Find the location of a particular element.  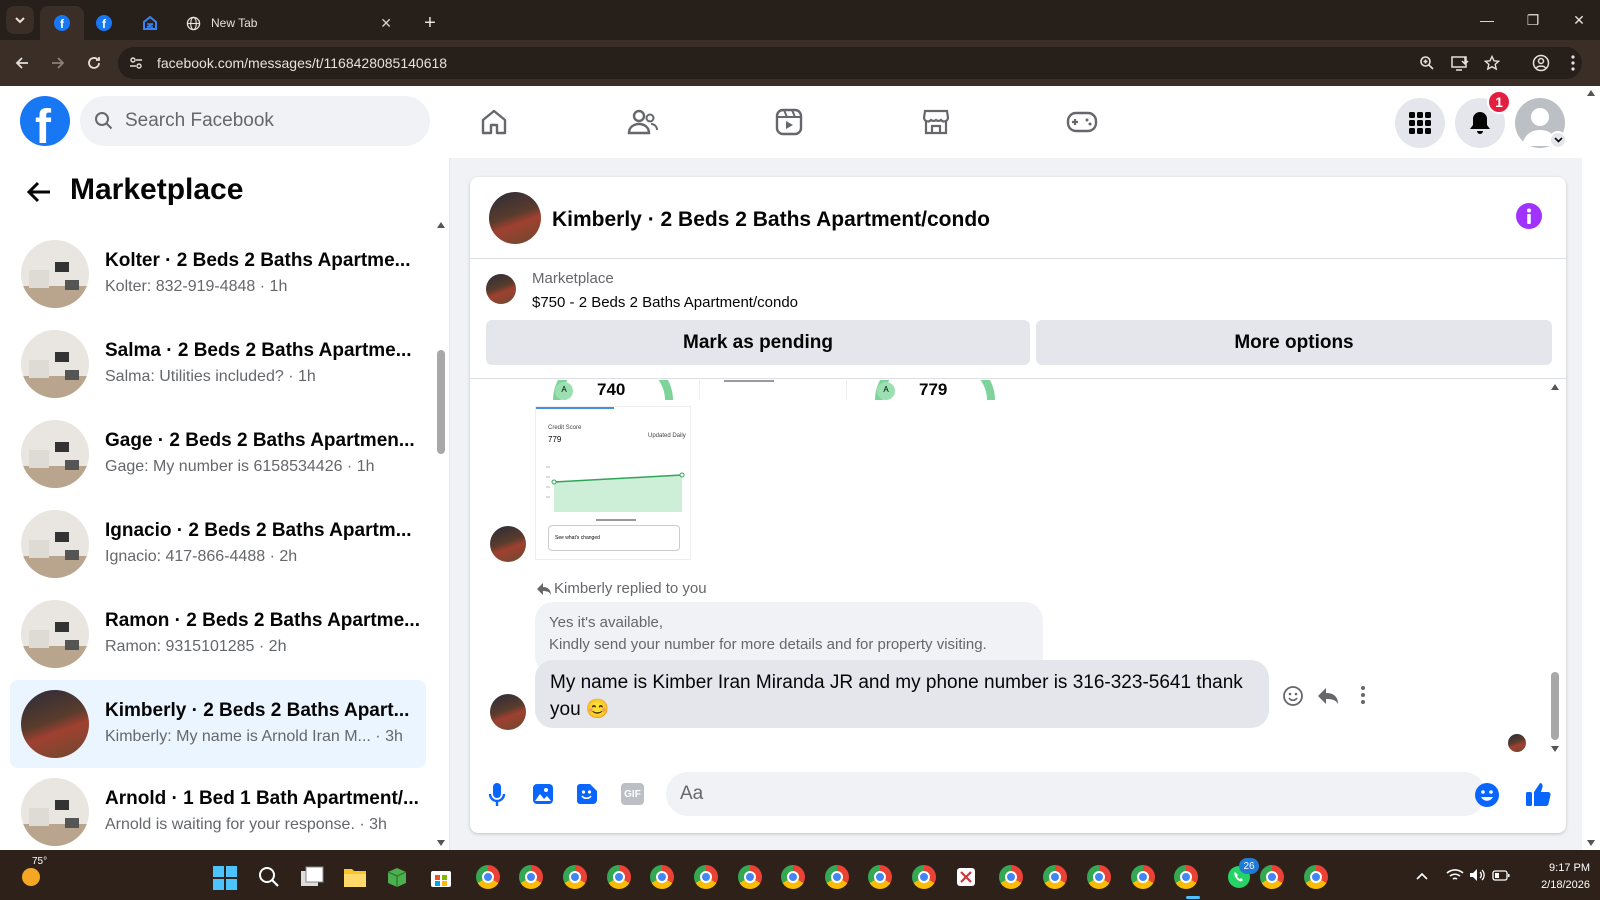

chat-scroll-up-arrow is located at coordinates (1555, 387).